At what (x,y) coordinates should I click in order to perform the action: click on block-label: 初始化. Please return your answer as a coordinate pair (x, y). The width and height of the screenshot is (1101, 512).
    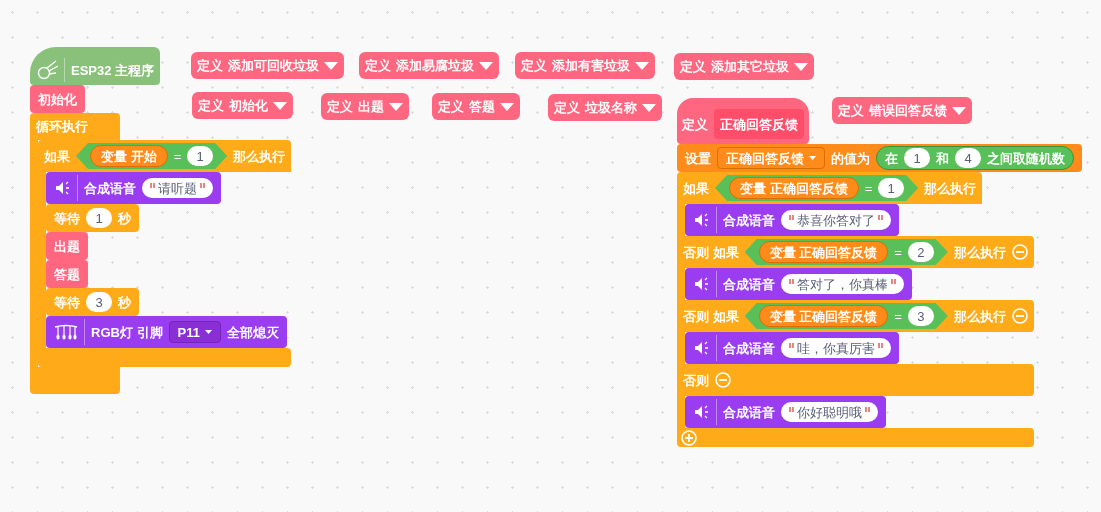
    Looking at the image, I should click on (248, 105).